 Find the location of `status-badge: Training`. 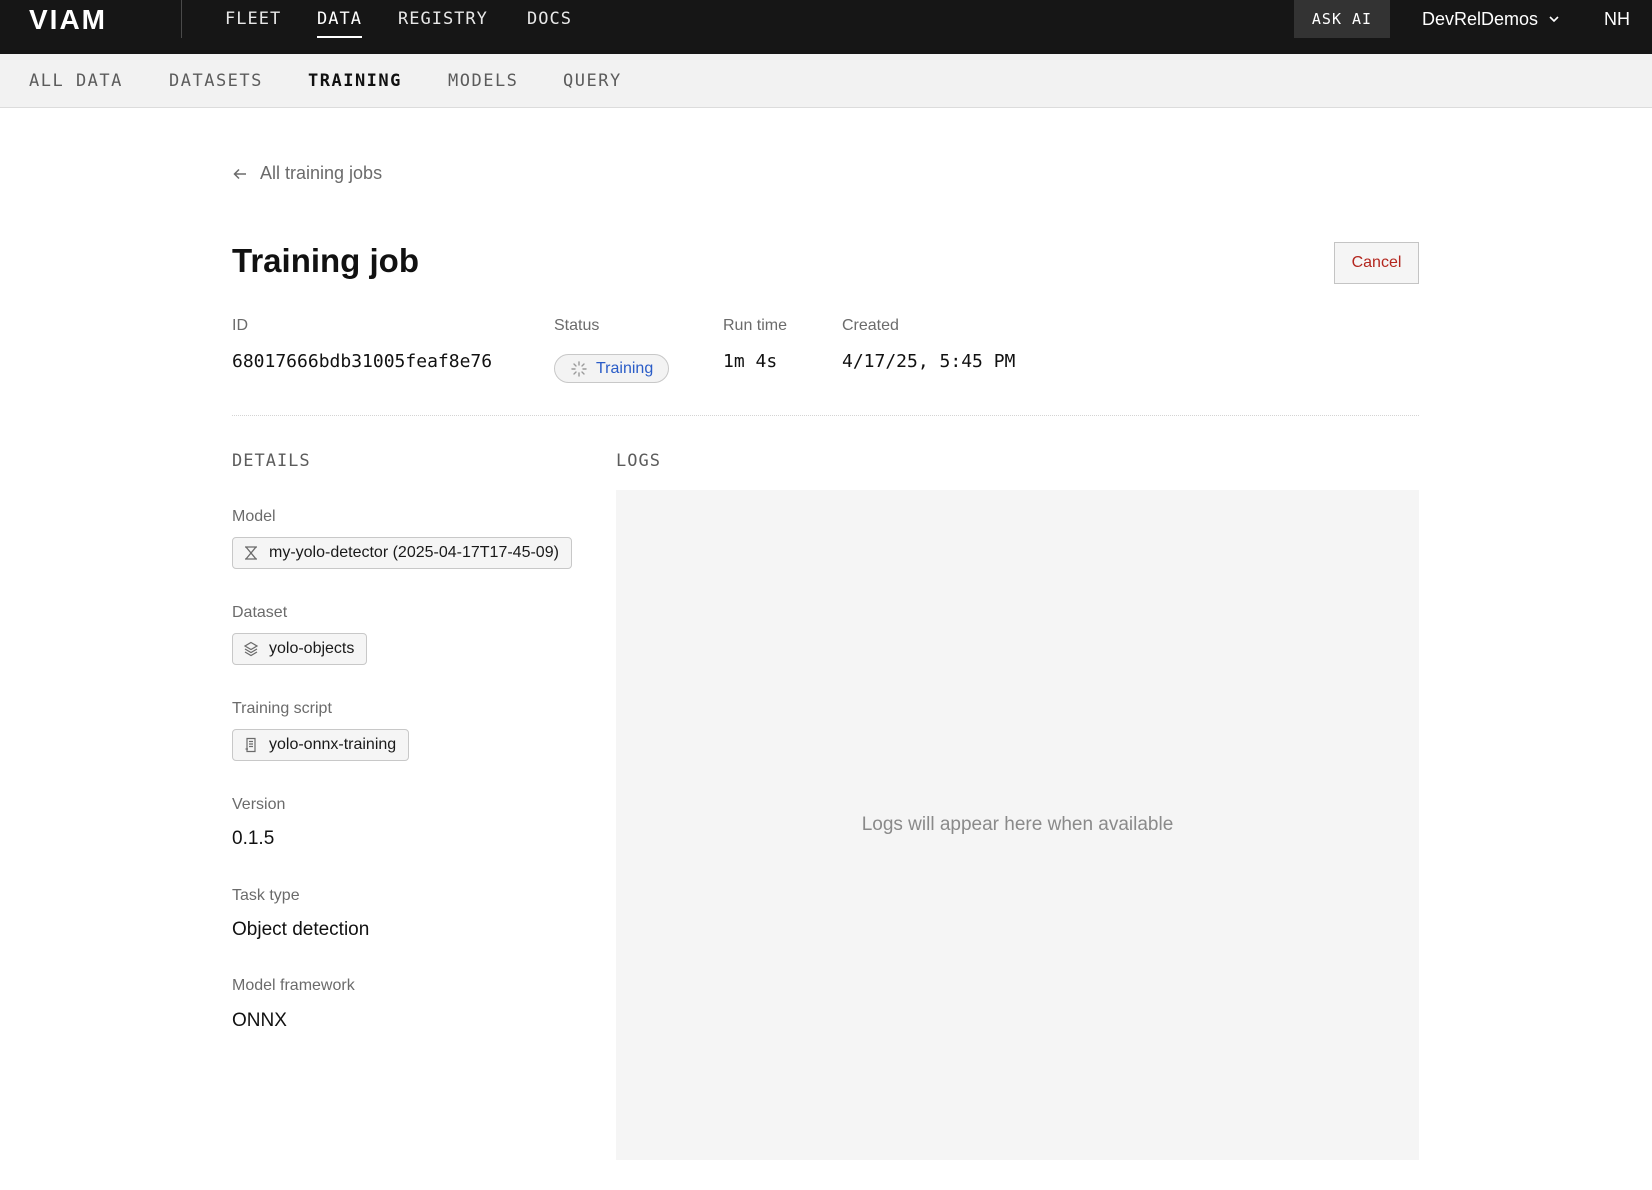

status-badge: Training is located at coordinates (611, 368).